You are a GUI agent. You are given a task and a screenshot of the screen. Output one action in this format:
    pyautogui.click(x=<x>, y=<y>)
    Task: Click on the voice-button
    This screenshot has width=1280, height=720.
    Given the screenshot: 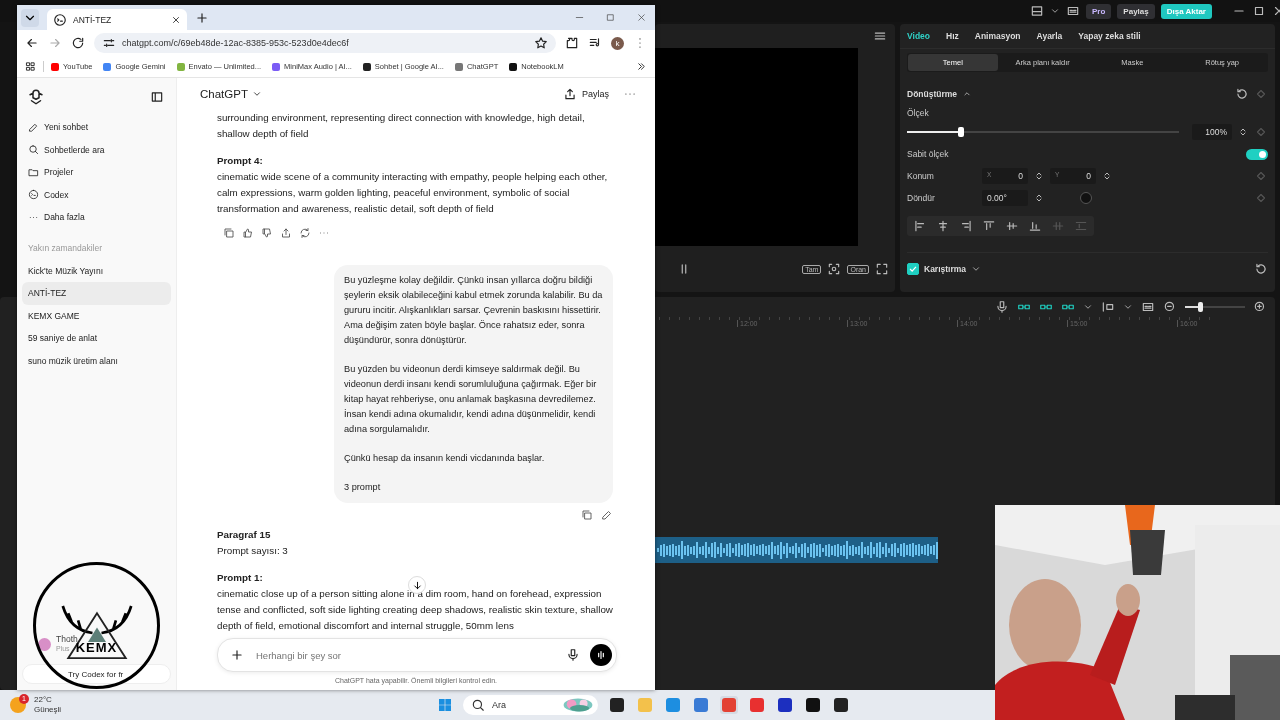 What is the action you would take?
    pyautogui.click(x=601, y=655)
    